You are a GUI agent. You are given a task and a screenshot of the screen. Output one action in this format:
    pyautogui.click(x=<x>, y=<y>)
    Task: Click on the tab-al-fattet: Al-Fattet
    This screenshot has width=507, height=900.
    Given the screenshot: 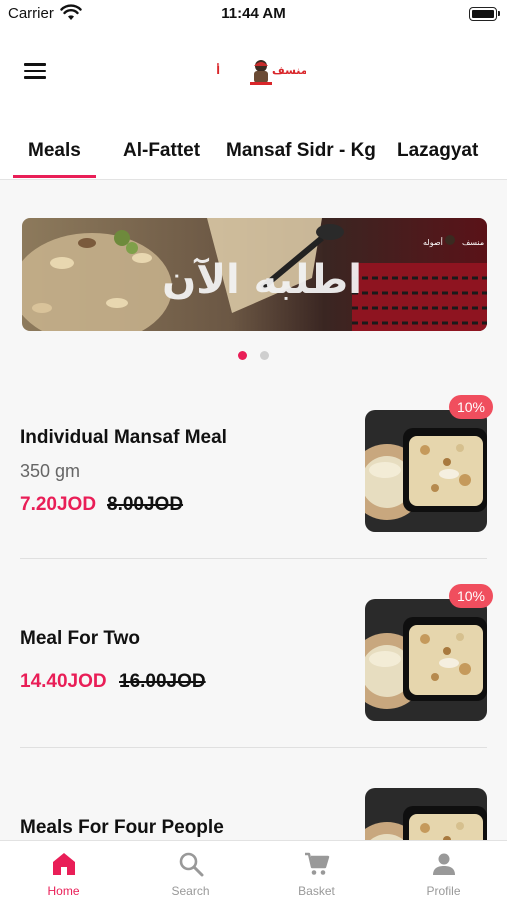 What is the action you would take?
    pyautogui.click(x=161, y=151)
    